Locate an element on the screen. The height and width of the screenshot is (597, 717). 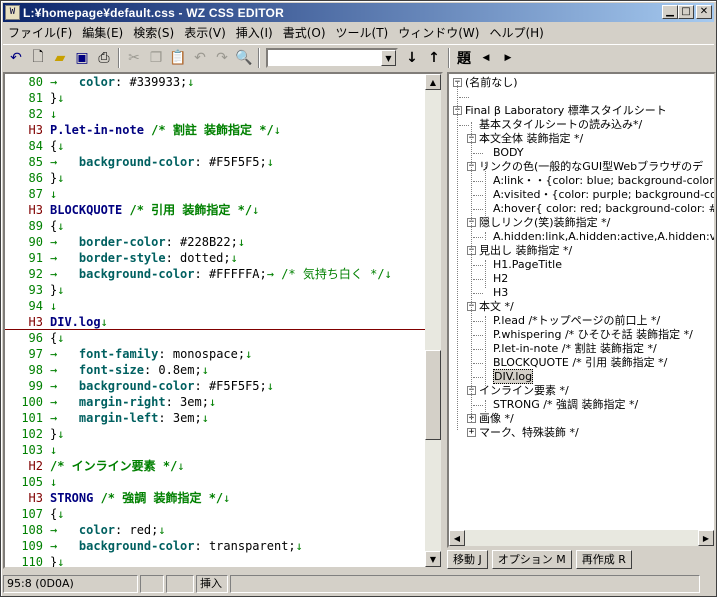
menu-edit: 編集(E) is located at coordinates (102, 32).